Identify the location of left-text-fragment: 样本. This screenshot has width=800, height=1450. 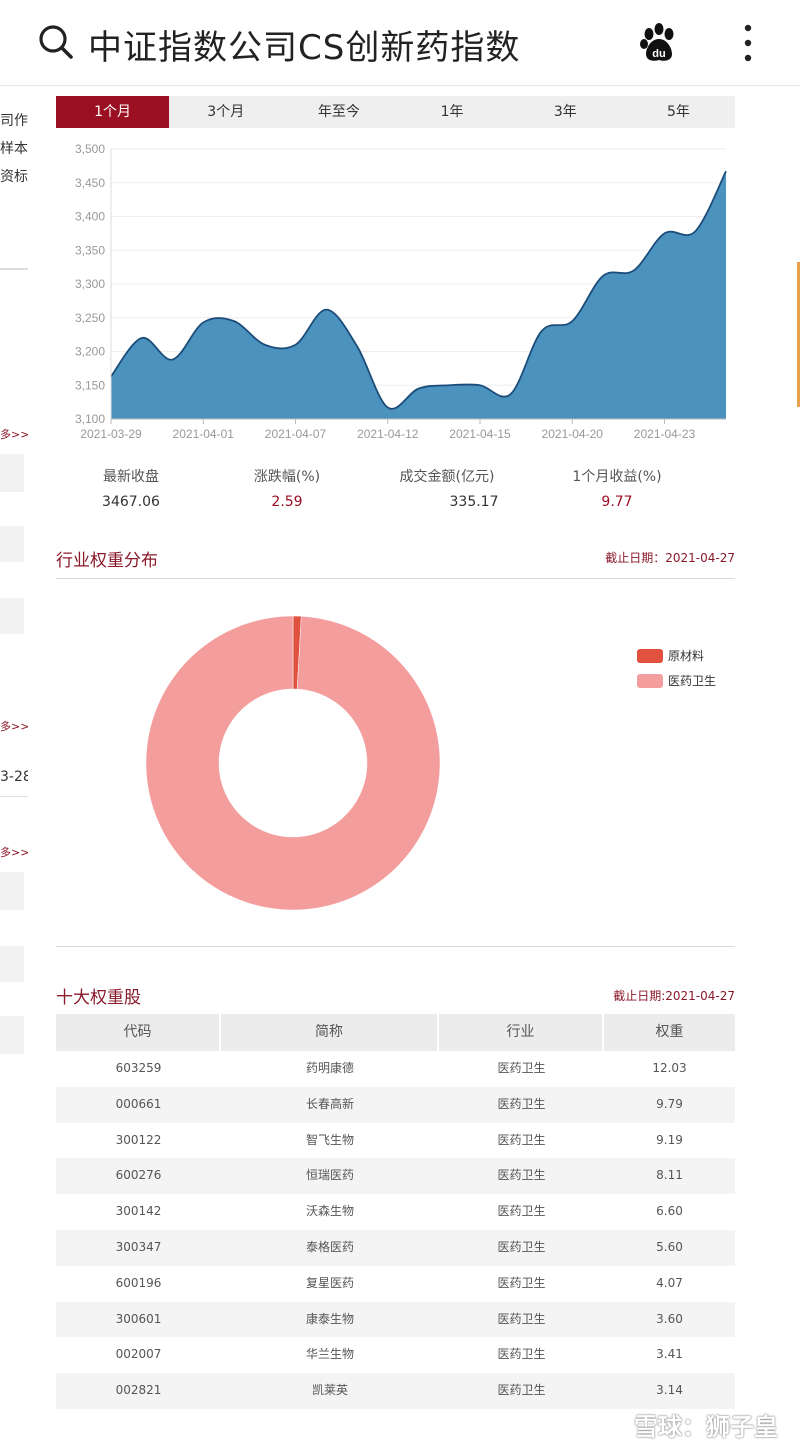
(14, 149).